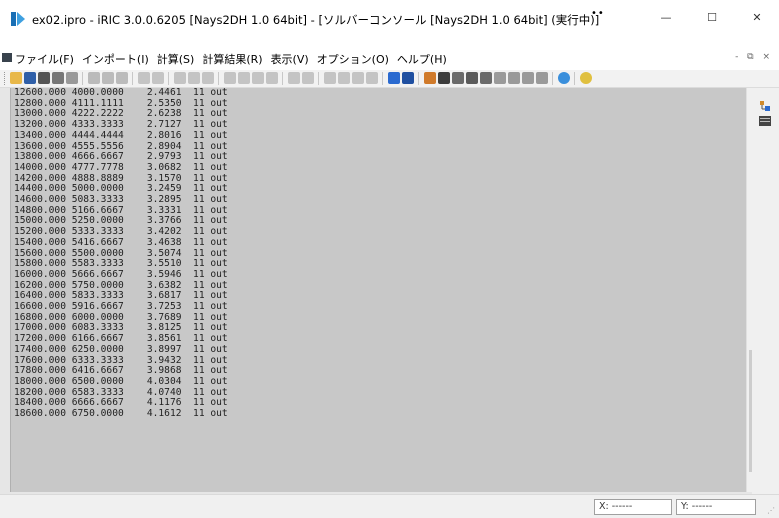  What do you see at coordinates (272, 78) in the screenshot?
I see `move-down-icon` at bounding box center [272, 78].